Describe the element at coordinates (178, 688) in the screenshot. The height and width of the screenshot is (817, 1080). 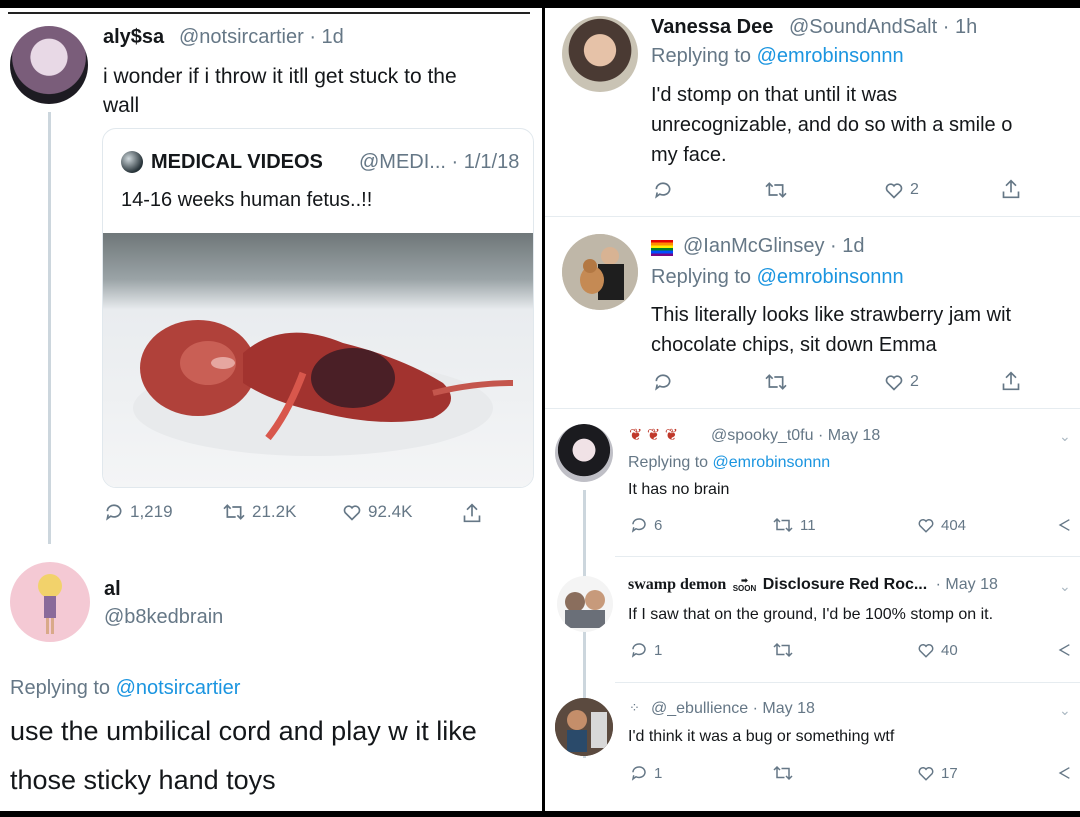
I see `replying-to-link: @notsircartier` at that location.